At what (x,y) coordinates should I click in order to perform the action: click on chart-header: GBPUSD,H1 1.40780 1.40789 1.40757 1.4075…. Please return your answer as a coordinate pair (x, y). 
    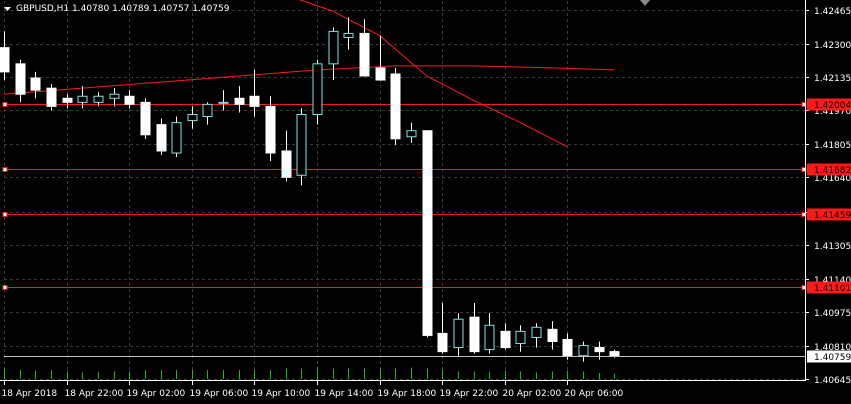
    Looking at the image, I should click on (117, 9).